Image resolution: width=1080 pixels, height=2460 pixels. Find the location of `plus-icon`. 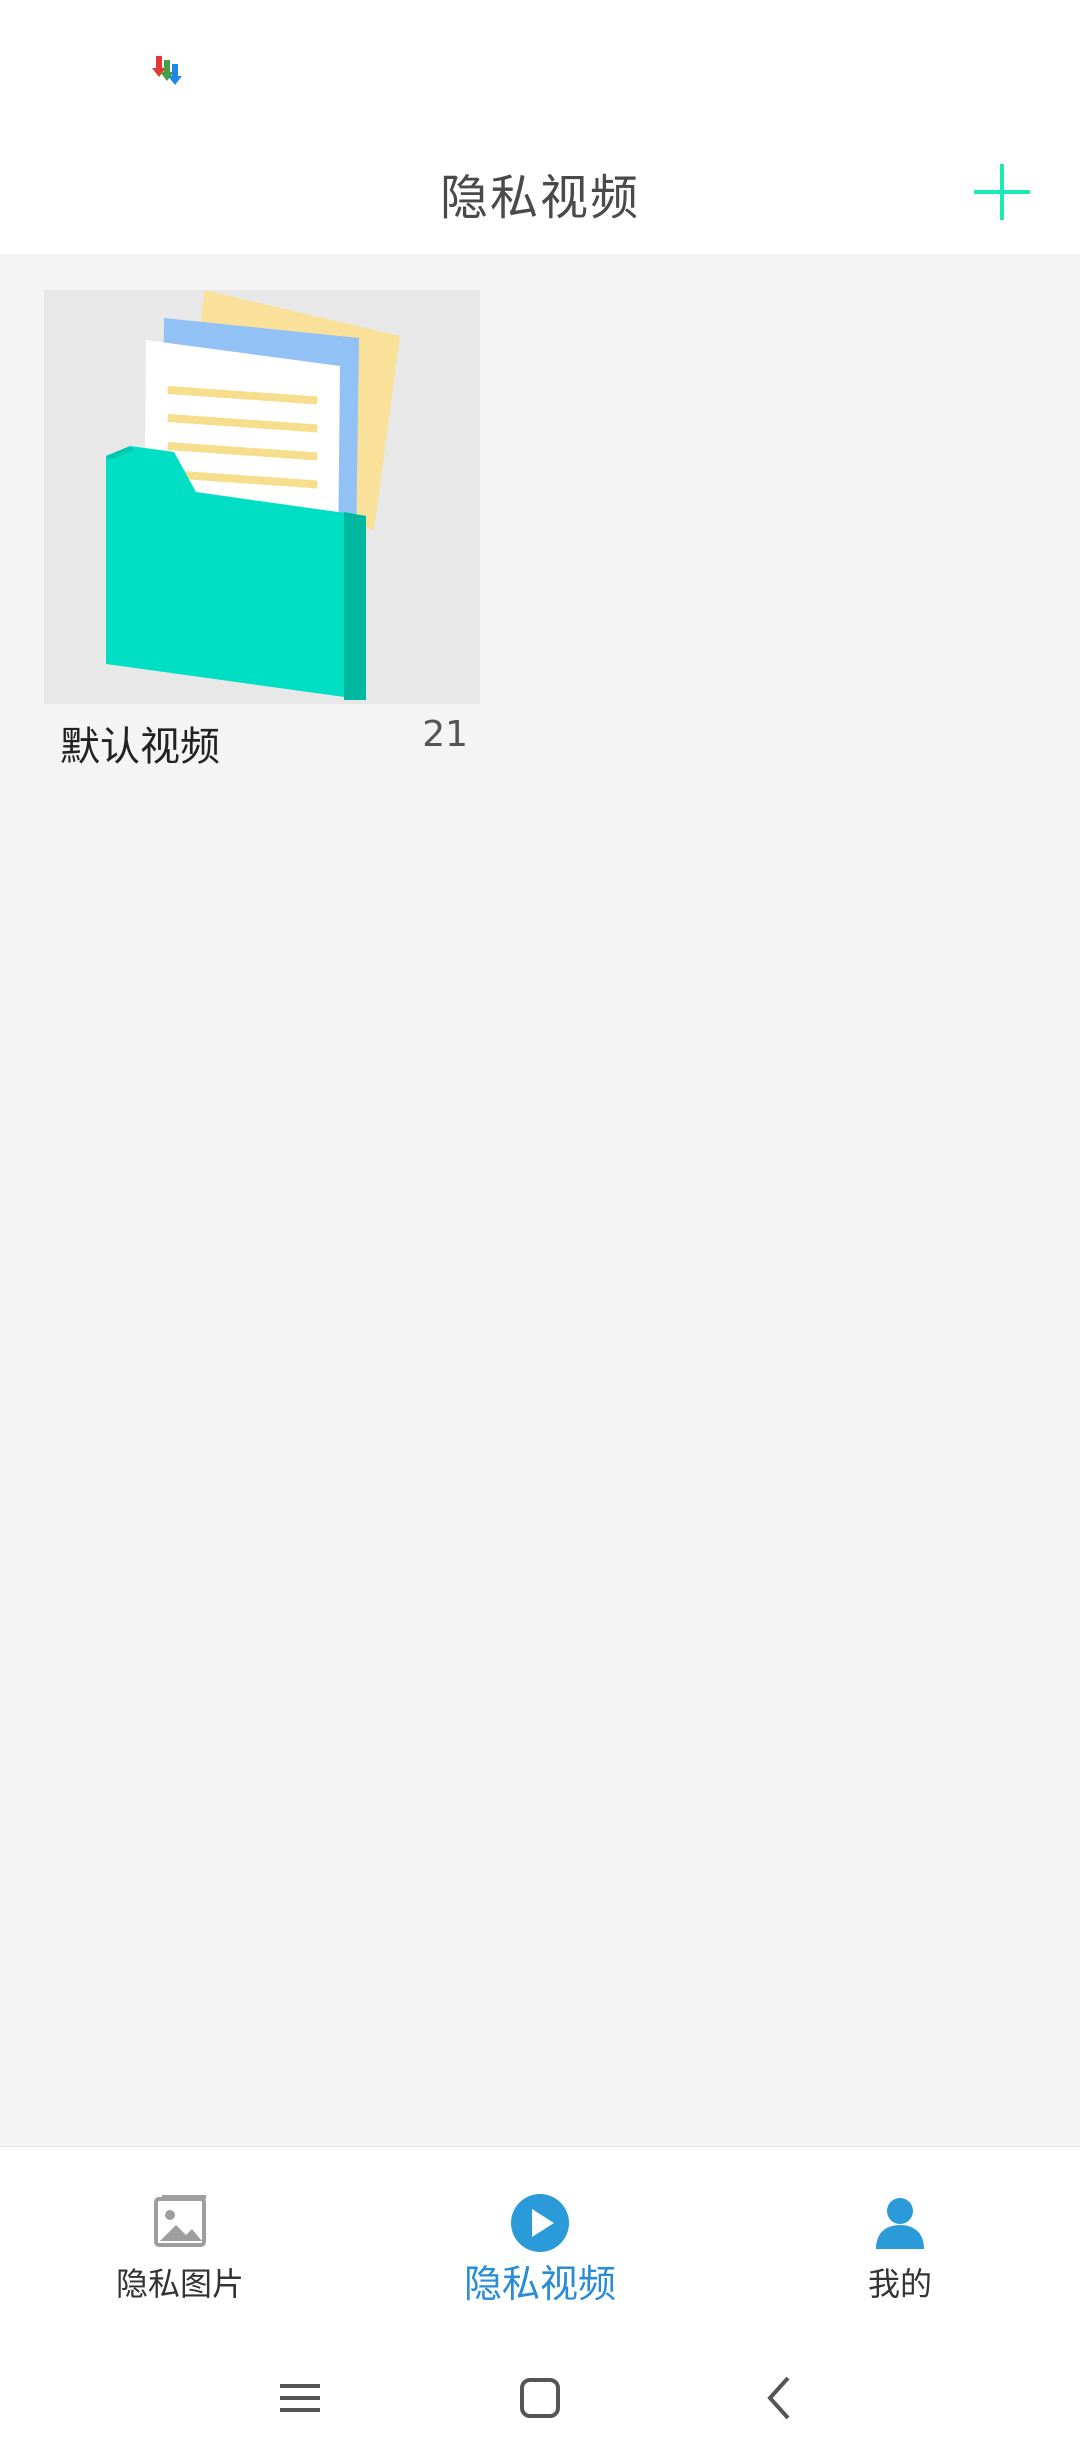

plus-icon is located at coordinates (1002, 192).